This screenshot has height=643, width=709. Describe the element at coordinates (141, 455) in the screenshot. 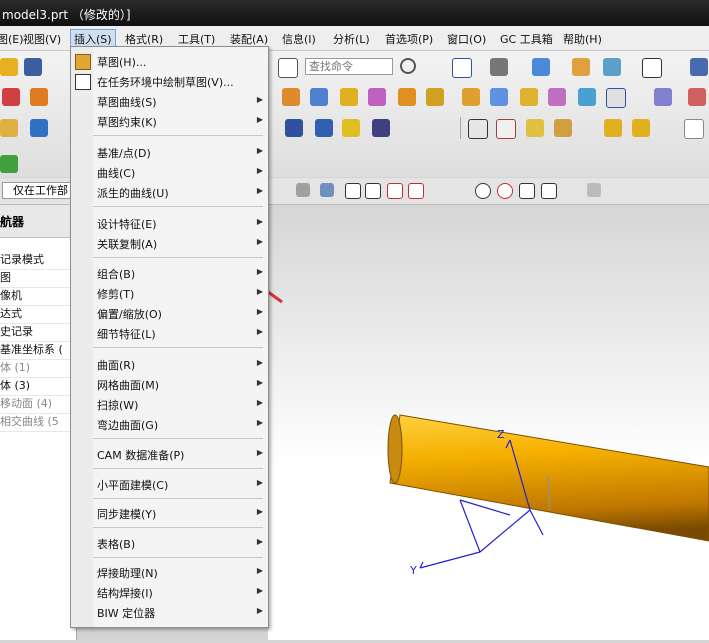

I see `menu-item-label: CAM 数据准备(P)` at that location.